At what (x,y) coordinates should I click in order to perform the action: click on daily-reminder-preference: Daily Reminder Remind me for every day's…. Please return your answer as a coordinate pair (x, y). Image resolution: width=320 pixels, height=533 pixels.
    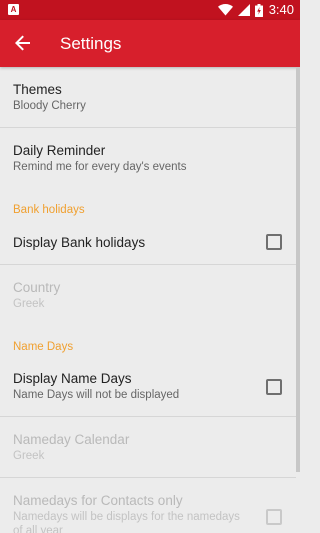
    Looking at the image, I should click on (150, 158).